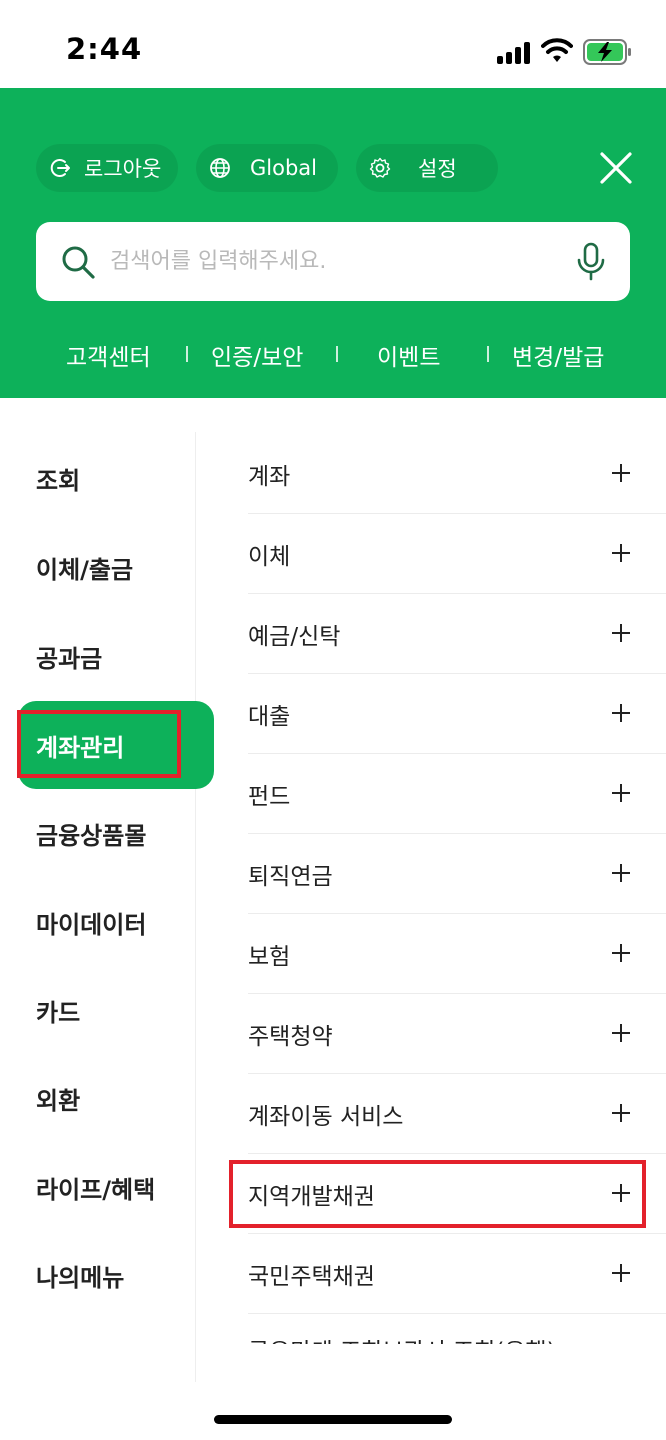 This screenshot has width=666, height=1440. Describe the element at coordinates (290, 876) in the screenshot. I see `submenu-label: 퇴직연금` at that location.